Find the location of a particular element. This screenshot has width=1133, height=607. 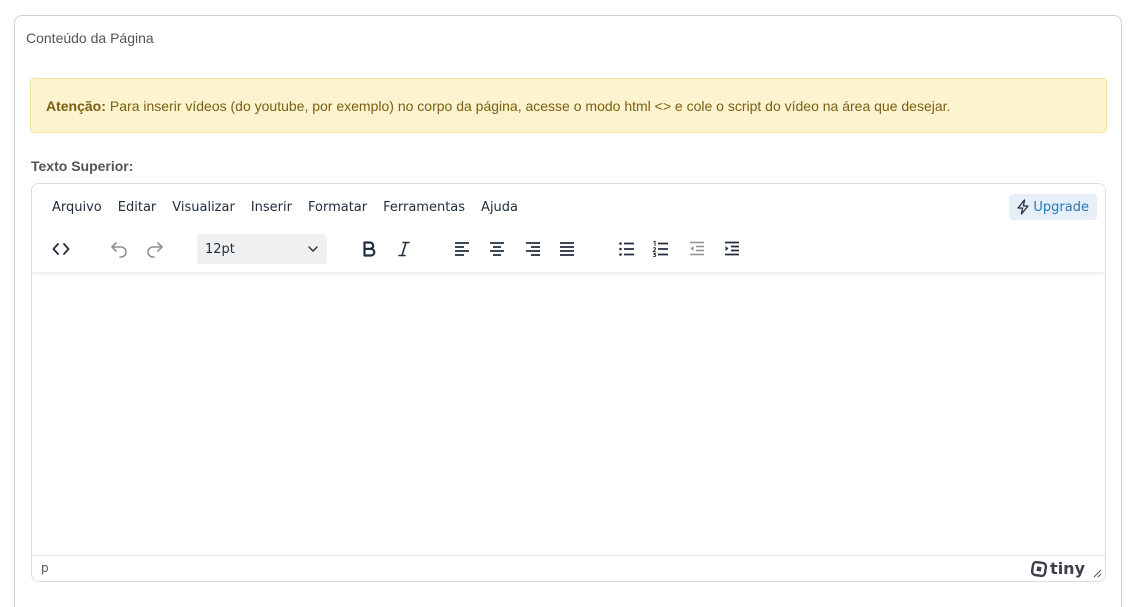

align-justify-button is located at coordinates (567, 249).